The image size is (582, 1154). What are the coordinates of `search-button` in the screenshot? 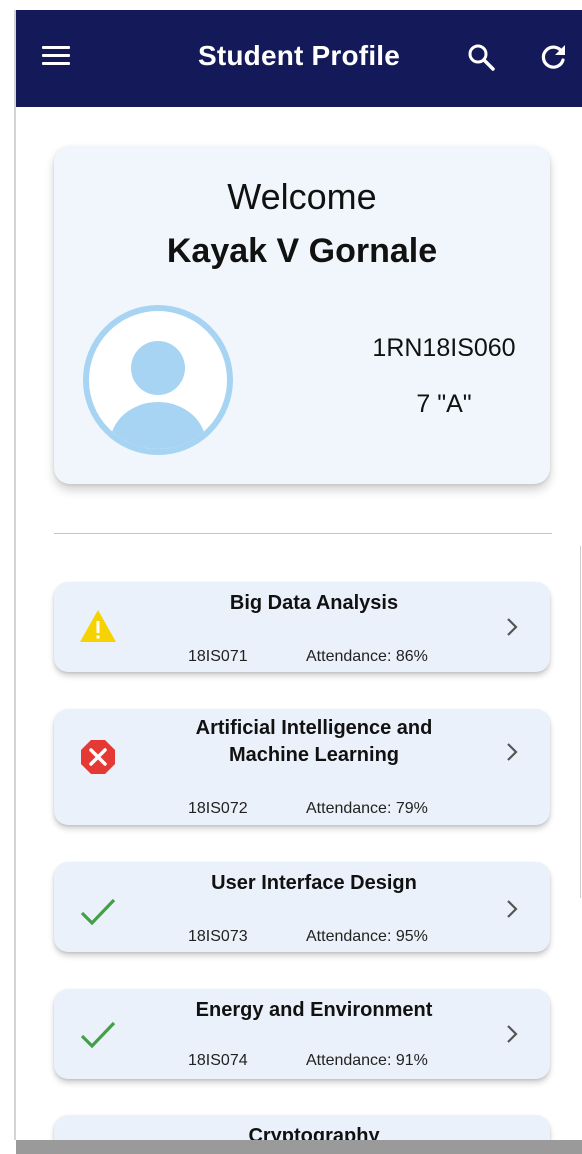 It's located at (481, 57).